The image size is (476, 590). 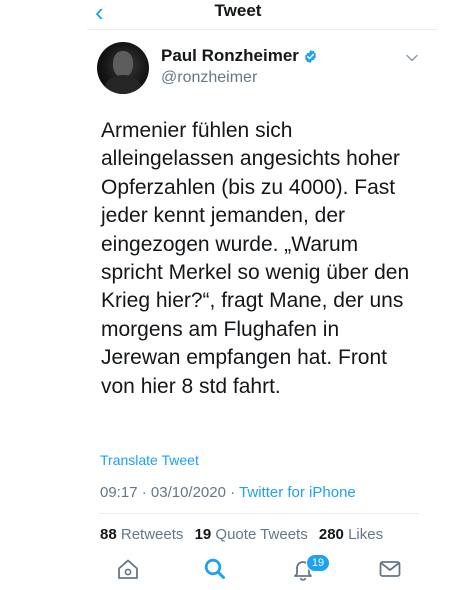 I want to click on tweet-text-line: jeder kennt jemanden, der, so click(x=223, y=216).